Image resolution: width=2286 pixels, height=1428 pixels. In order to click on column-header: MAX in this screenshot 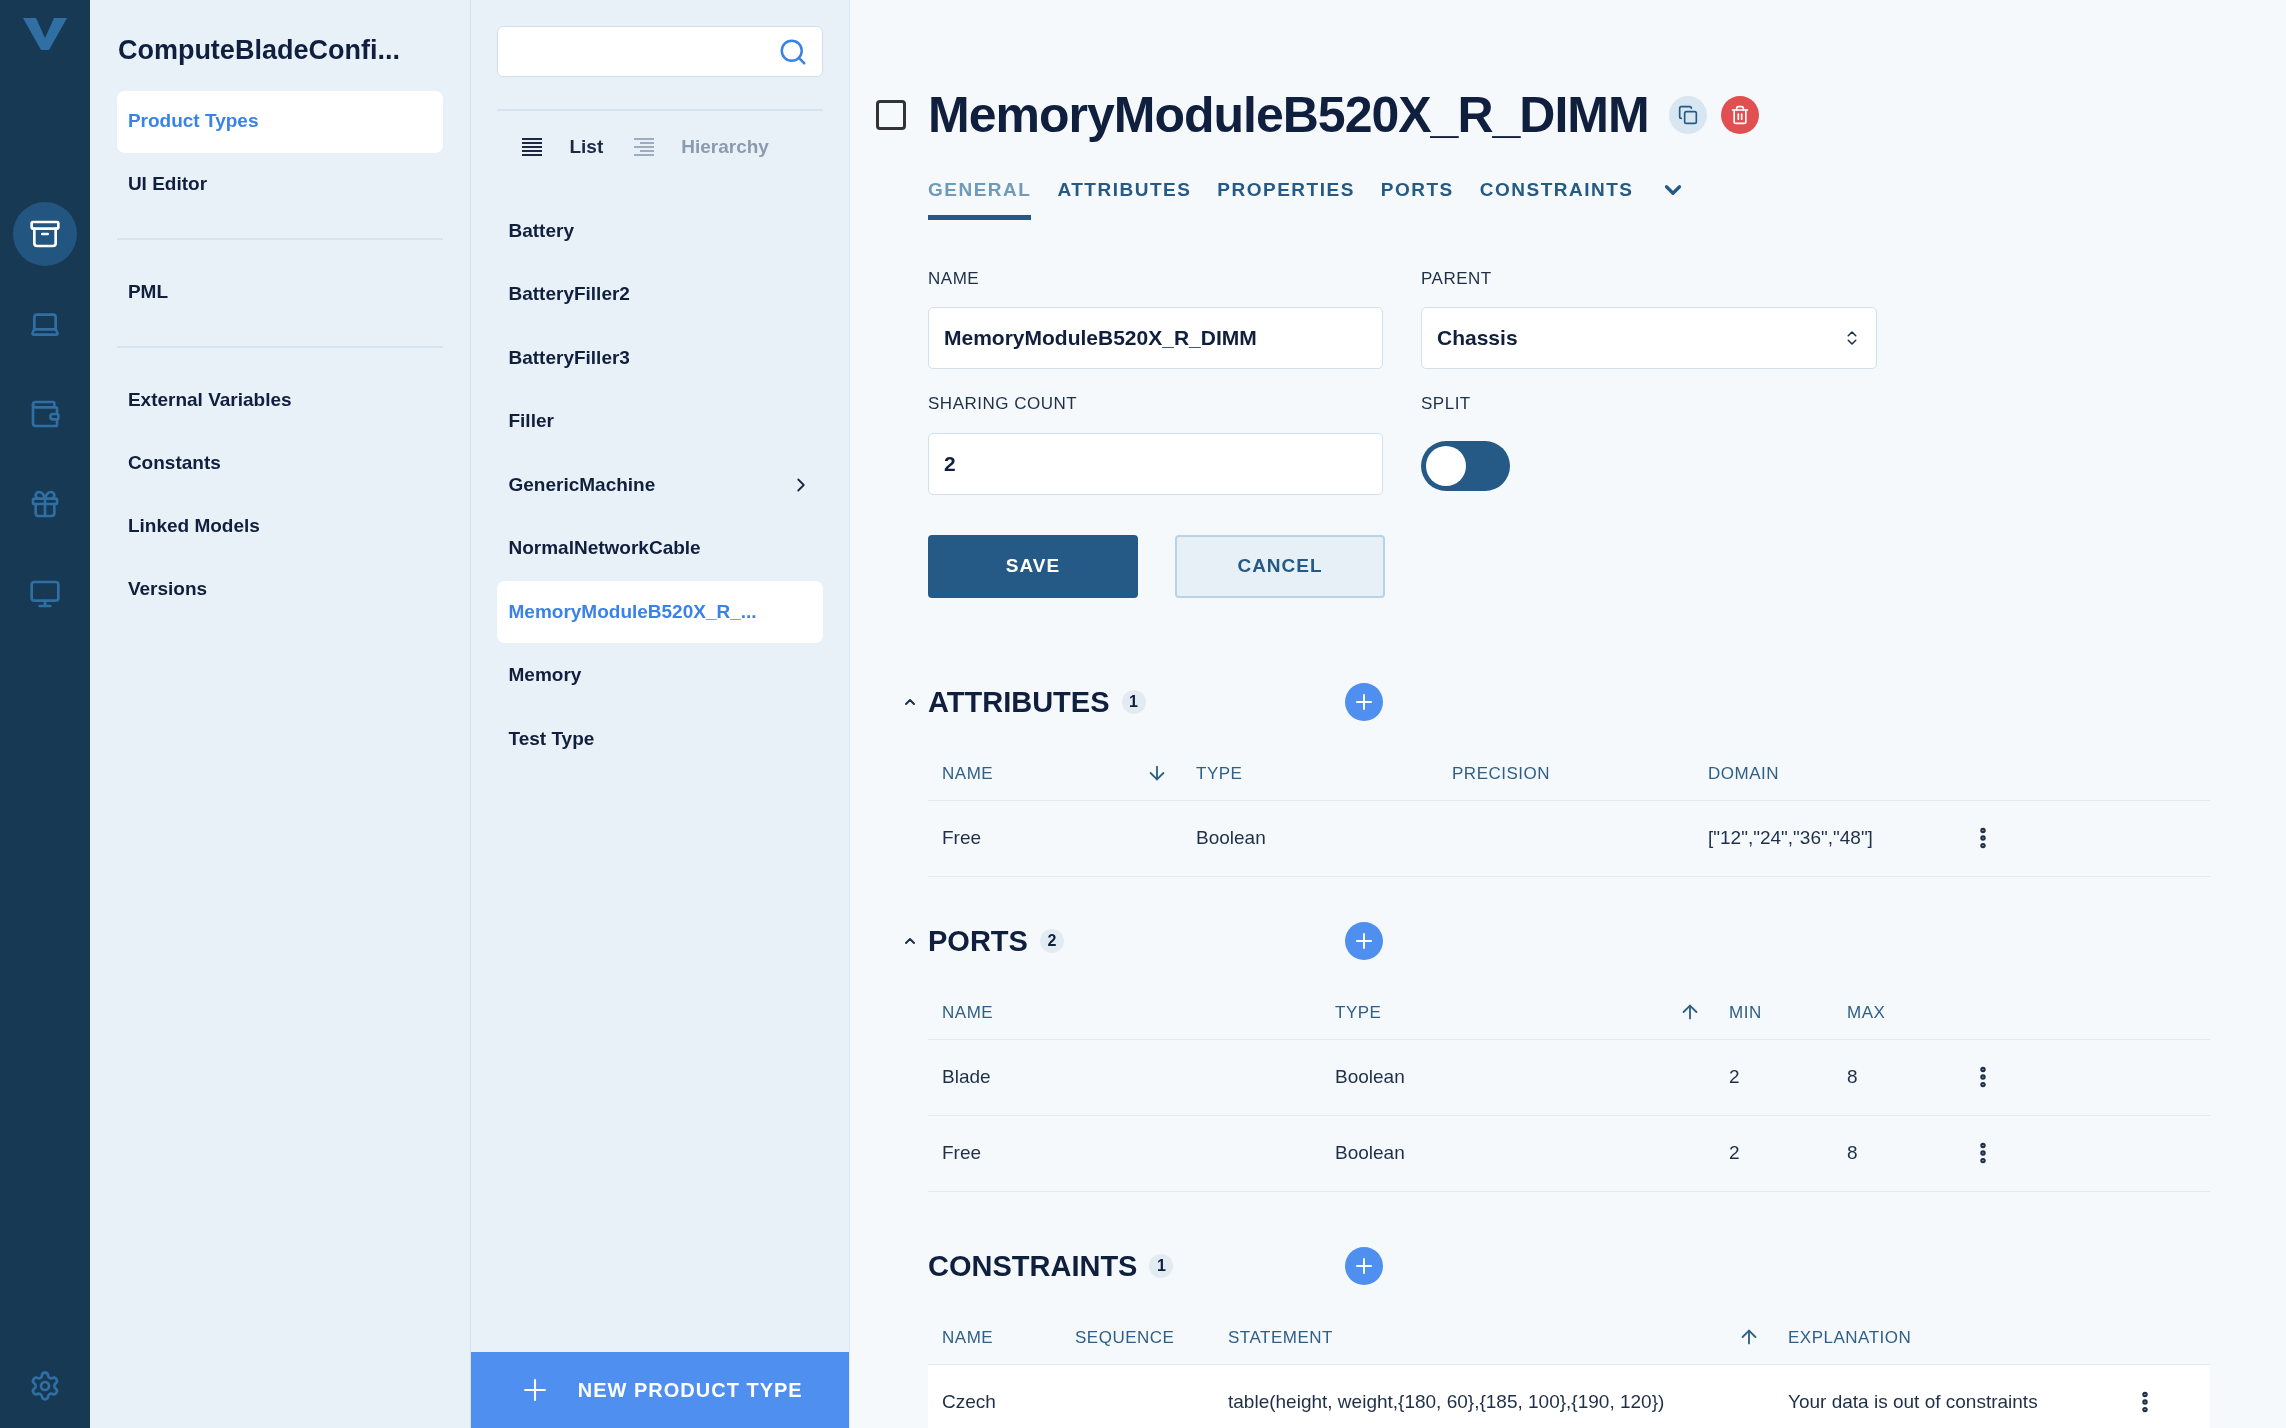, I will do `click(1866, 1012)`.